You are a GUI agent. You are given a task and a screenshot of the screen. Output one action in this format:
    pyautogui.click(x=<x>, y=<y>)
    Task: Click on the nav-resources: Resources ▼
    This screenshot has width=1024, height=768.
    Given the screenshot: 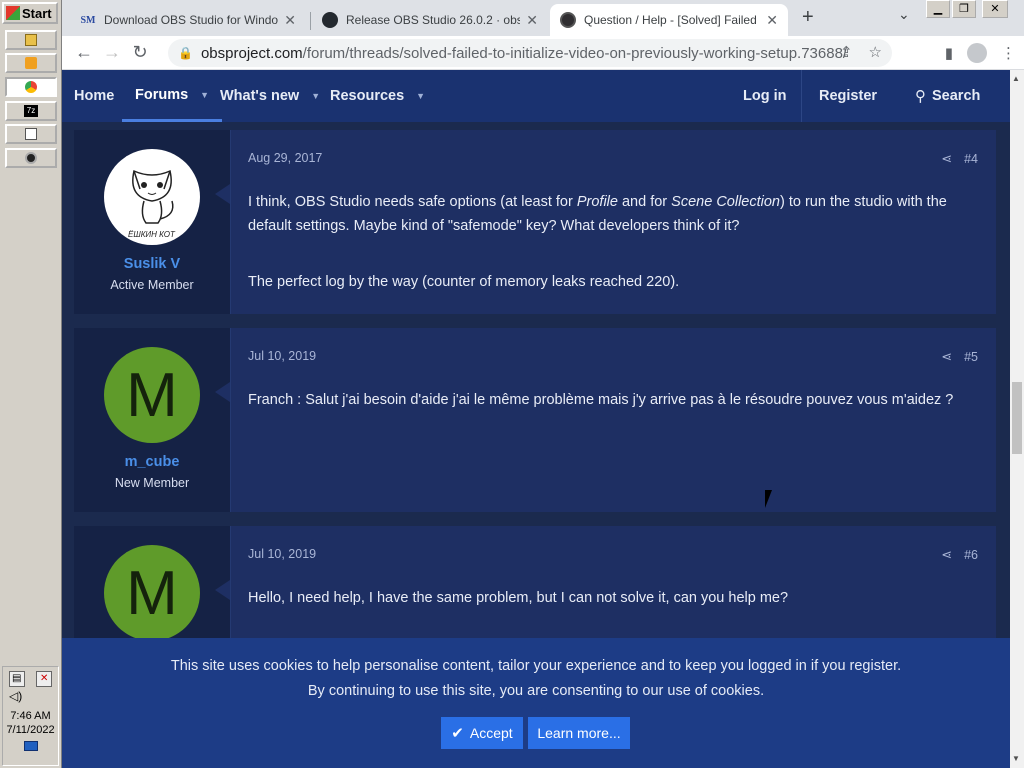 What is the action you would take?
    pyautogui.click(x=377, y=96)
    